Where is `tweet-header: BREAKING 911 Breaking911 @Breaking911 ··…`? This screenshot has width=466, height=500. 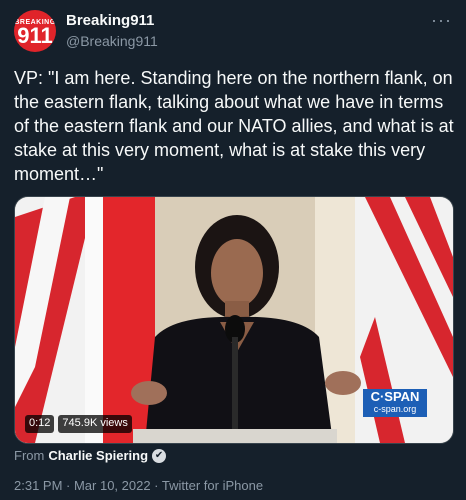
tweet-header: BREAKING 911 Breaking911 @Breaking911 ··… is located at coordinates (234, 31).